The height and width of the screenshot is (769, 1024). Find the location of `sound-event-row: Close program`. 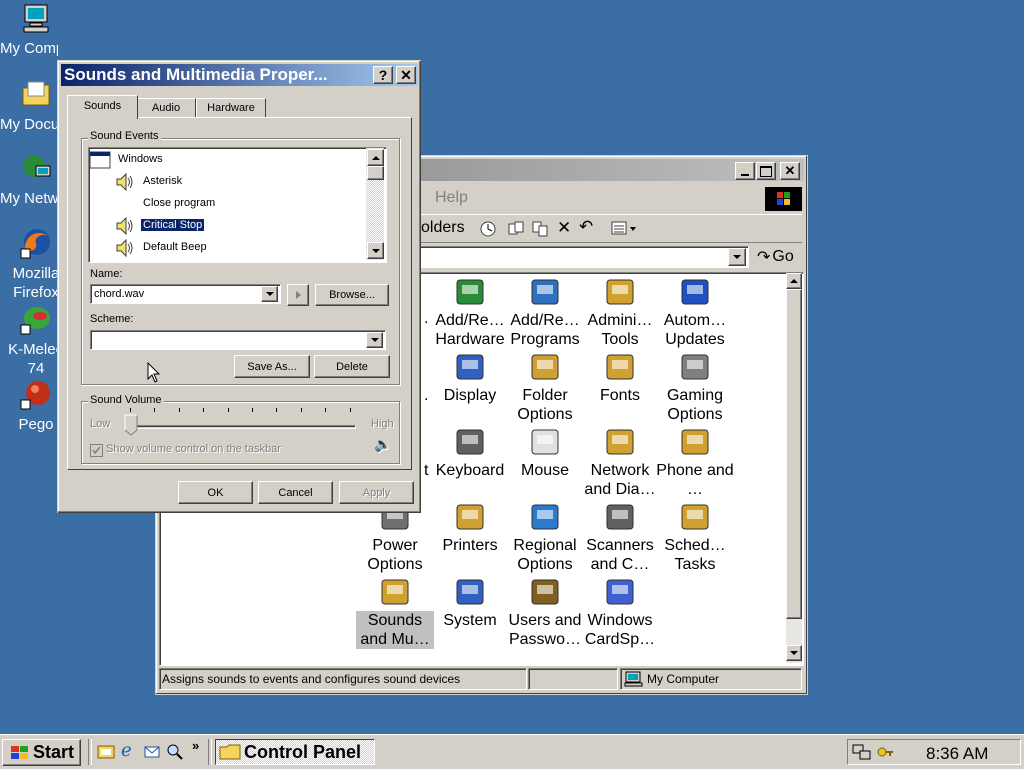

sound-event-row: Close program is located at coordinates (227, 204).